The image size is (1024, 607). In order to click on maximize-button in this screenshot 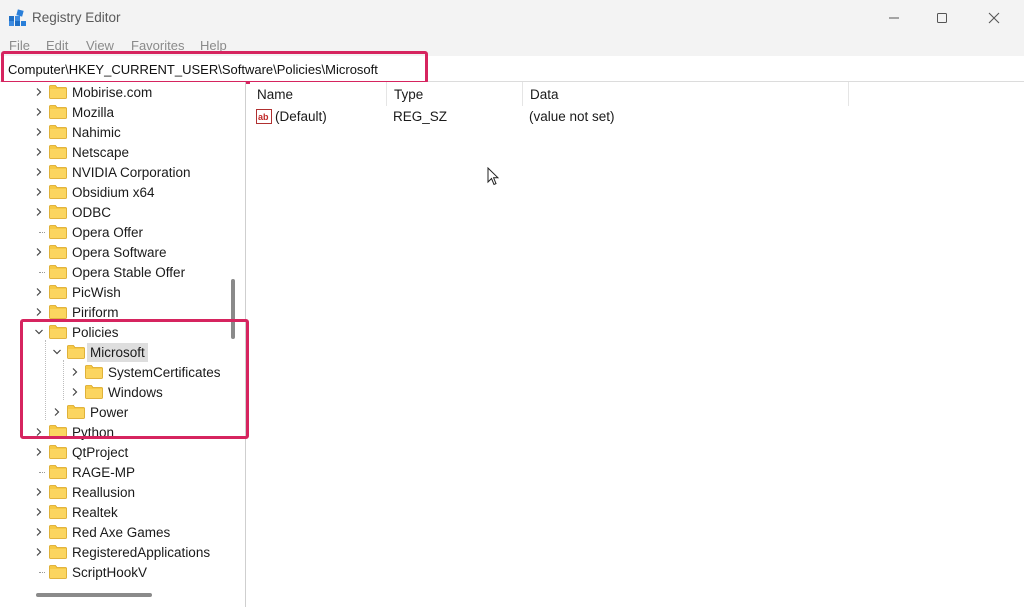, I will do `click(942, 18)`.